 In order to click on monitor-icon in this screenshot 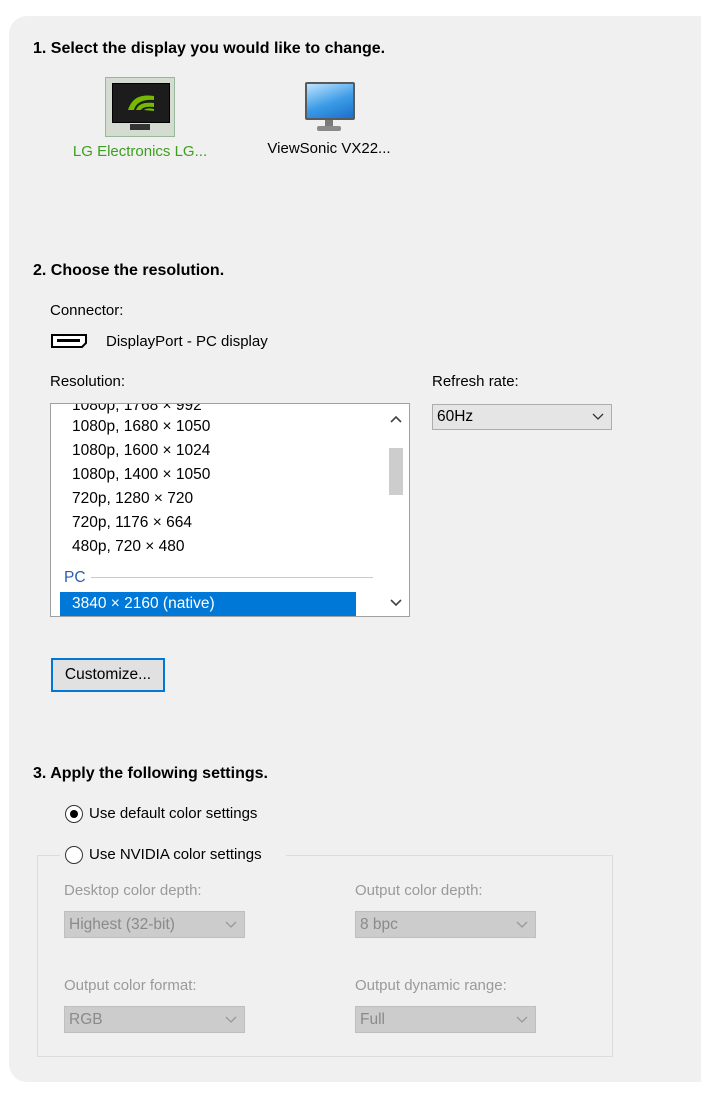, I will do `click(329, 106)`.